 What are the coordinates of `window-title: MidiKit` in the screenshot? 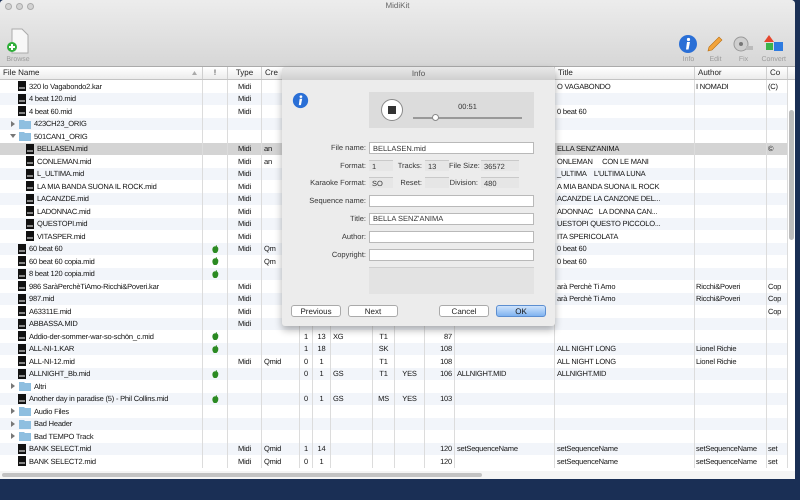 It's located at (397, 6).